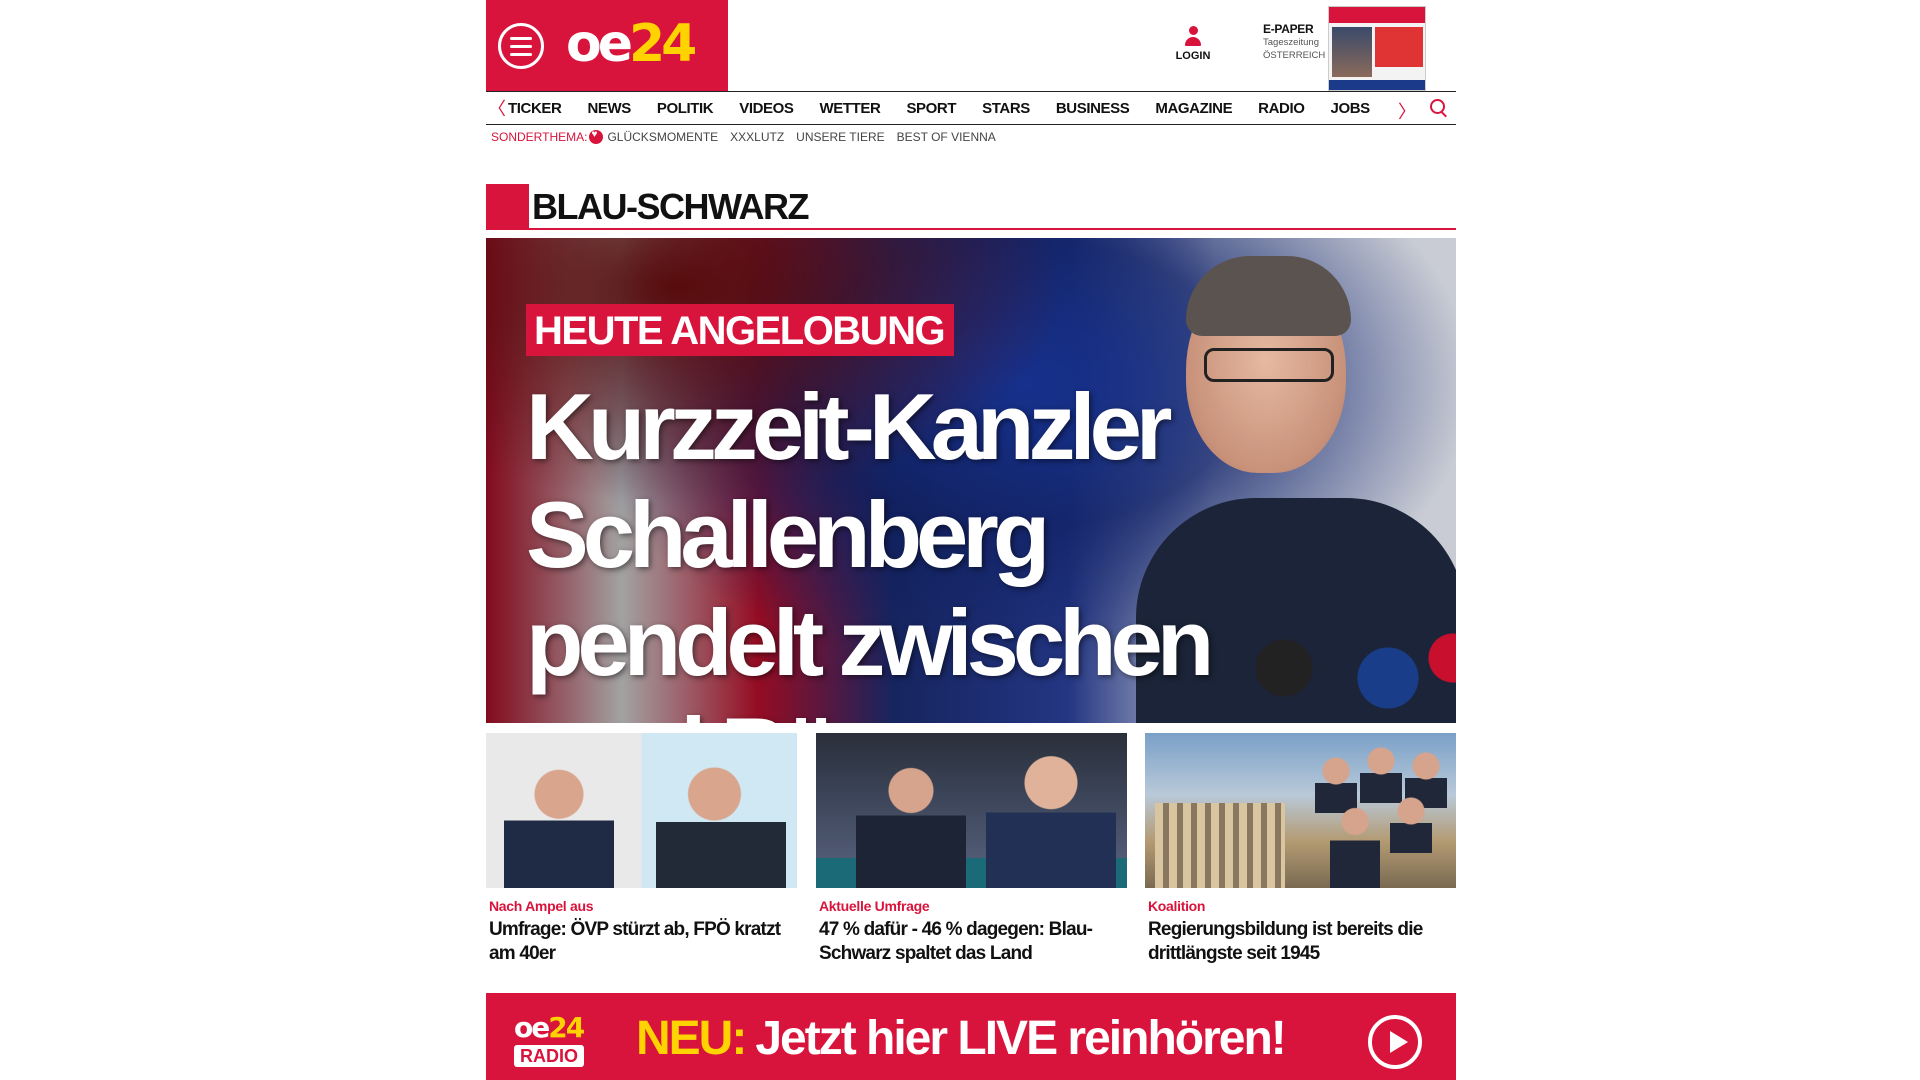  What do you see at coordinates (1093, 108) in the screenshot?
I see `nav-item-business: BUSINESS` at bounding box center [1093, 108].